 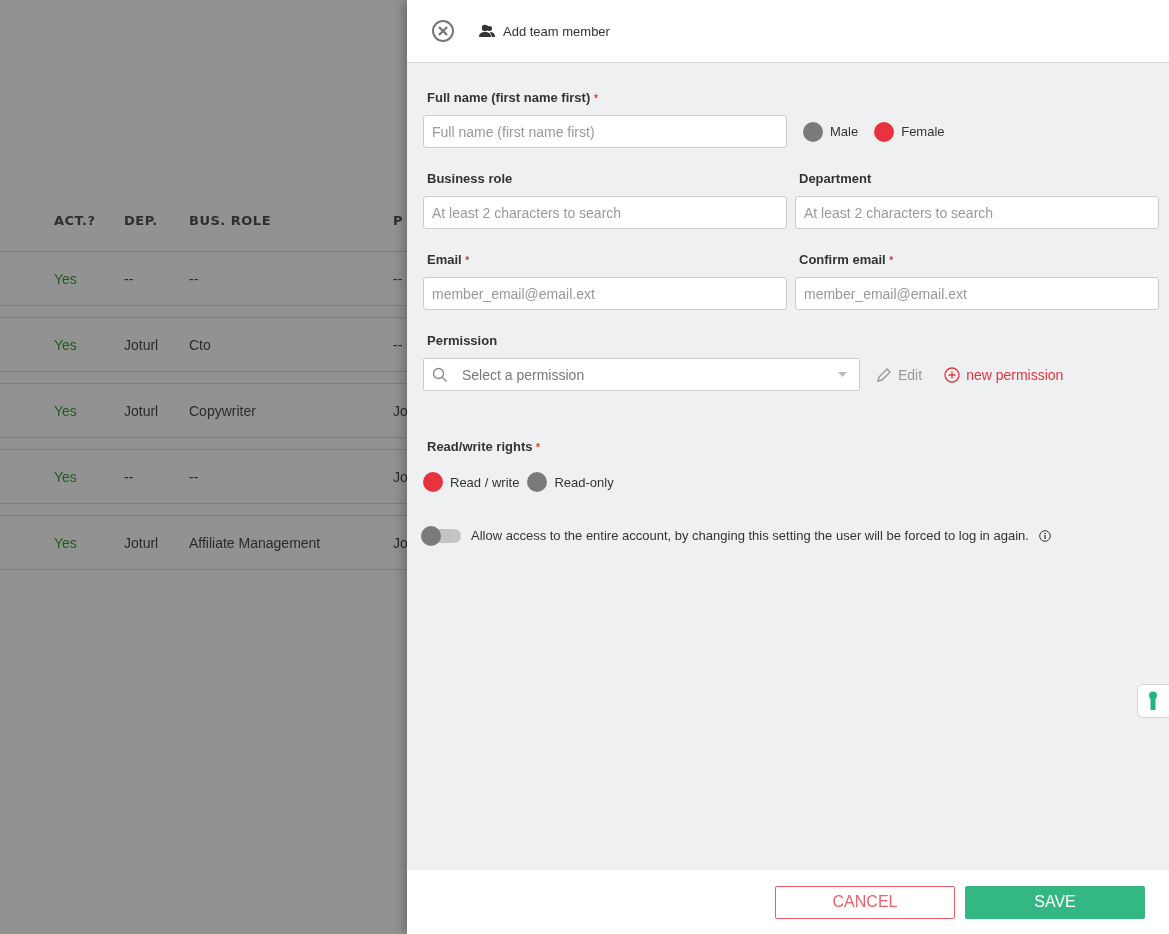 I want to click on people-icon, so click(x=487, y=31).